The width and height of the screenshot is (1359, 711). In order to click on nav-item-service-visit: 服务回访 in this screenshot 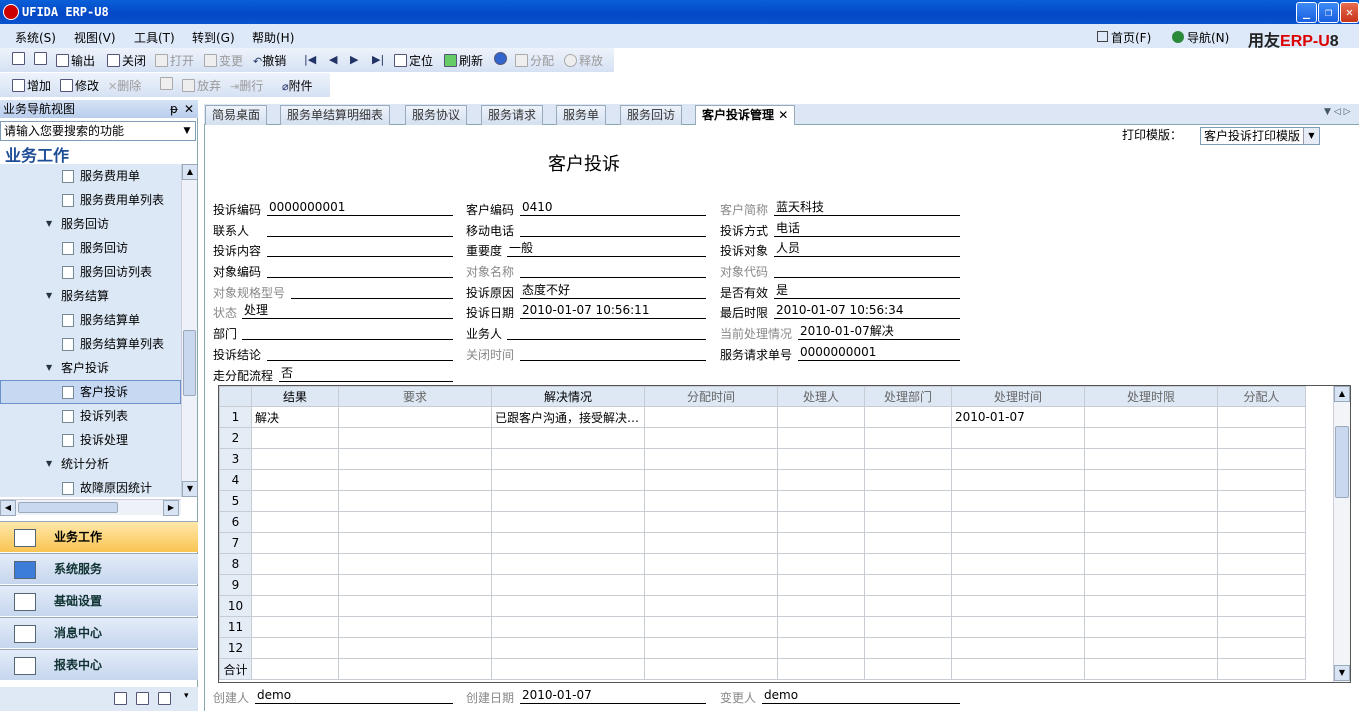, I will do `click(90, 248)`.